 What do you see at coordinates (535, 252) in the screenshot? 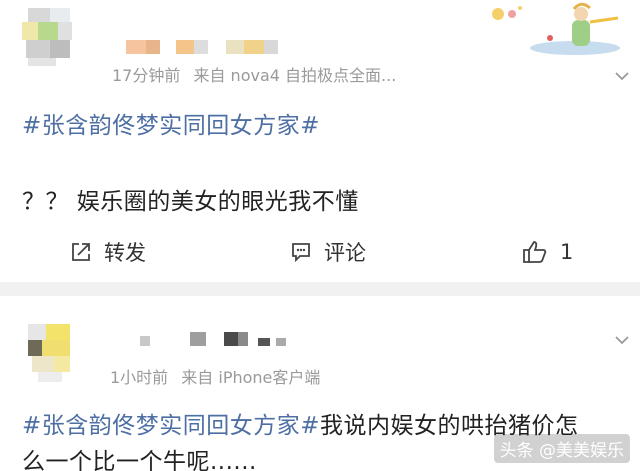
I see `like-icon` at bounding box center [535, 252].